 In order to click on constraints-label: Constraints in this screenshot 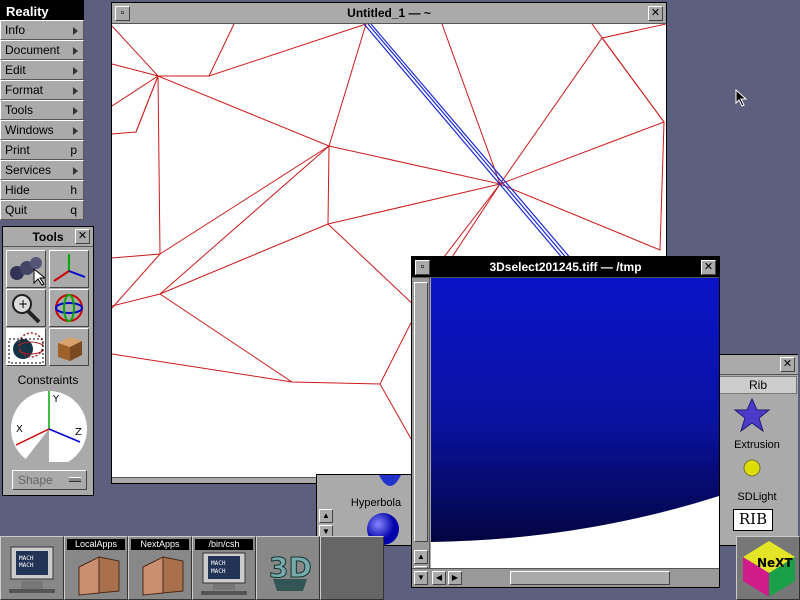, I will do `click(48, 380)`.